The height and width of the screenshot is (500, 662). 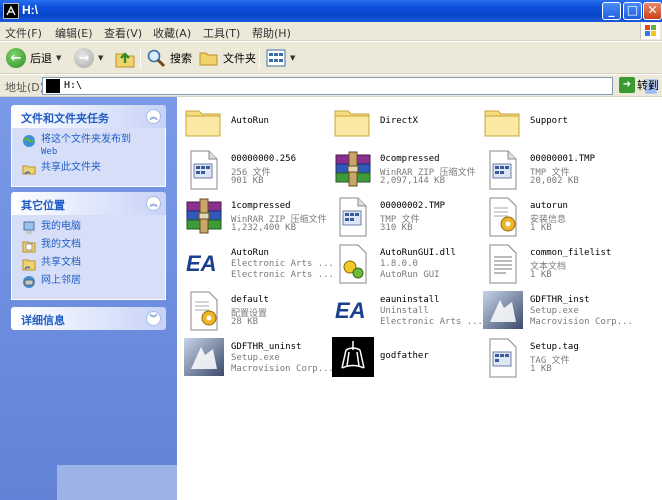 I want to click on place-my-documents: 我的文档, so click(x=89, y=246).